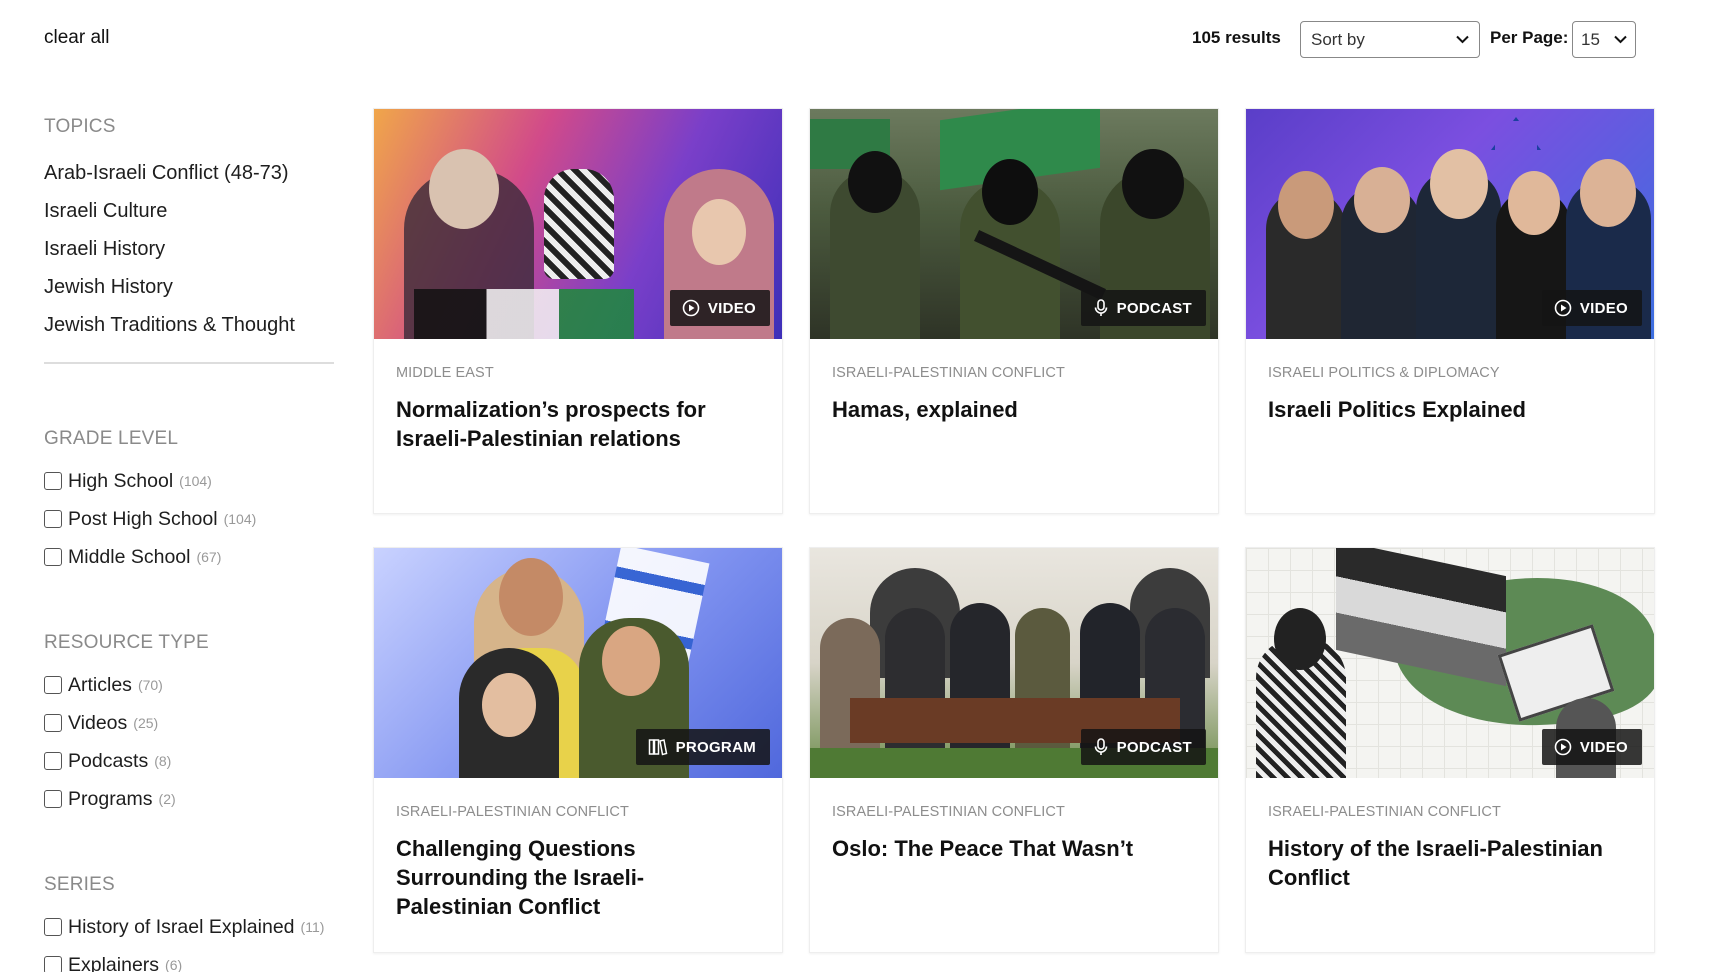 The image size is (1727, 972). I want to click on resource-filter-option: Podcasts (8), so click(189, 761).